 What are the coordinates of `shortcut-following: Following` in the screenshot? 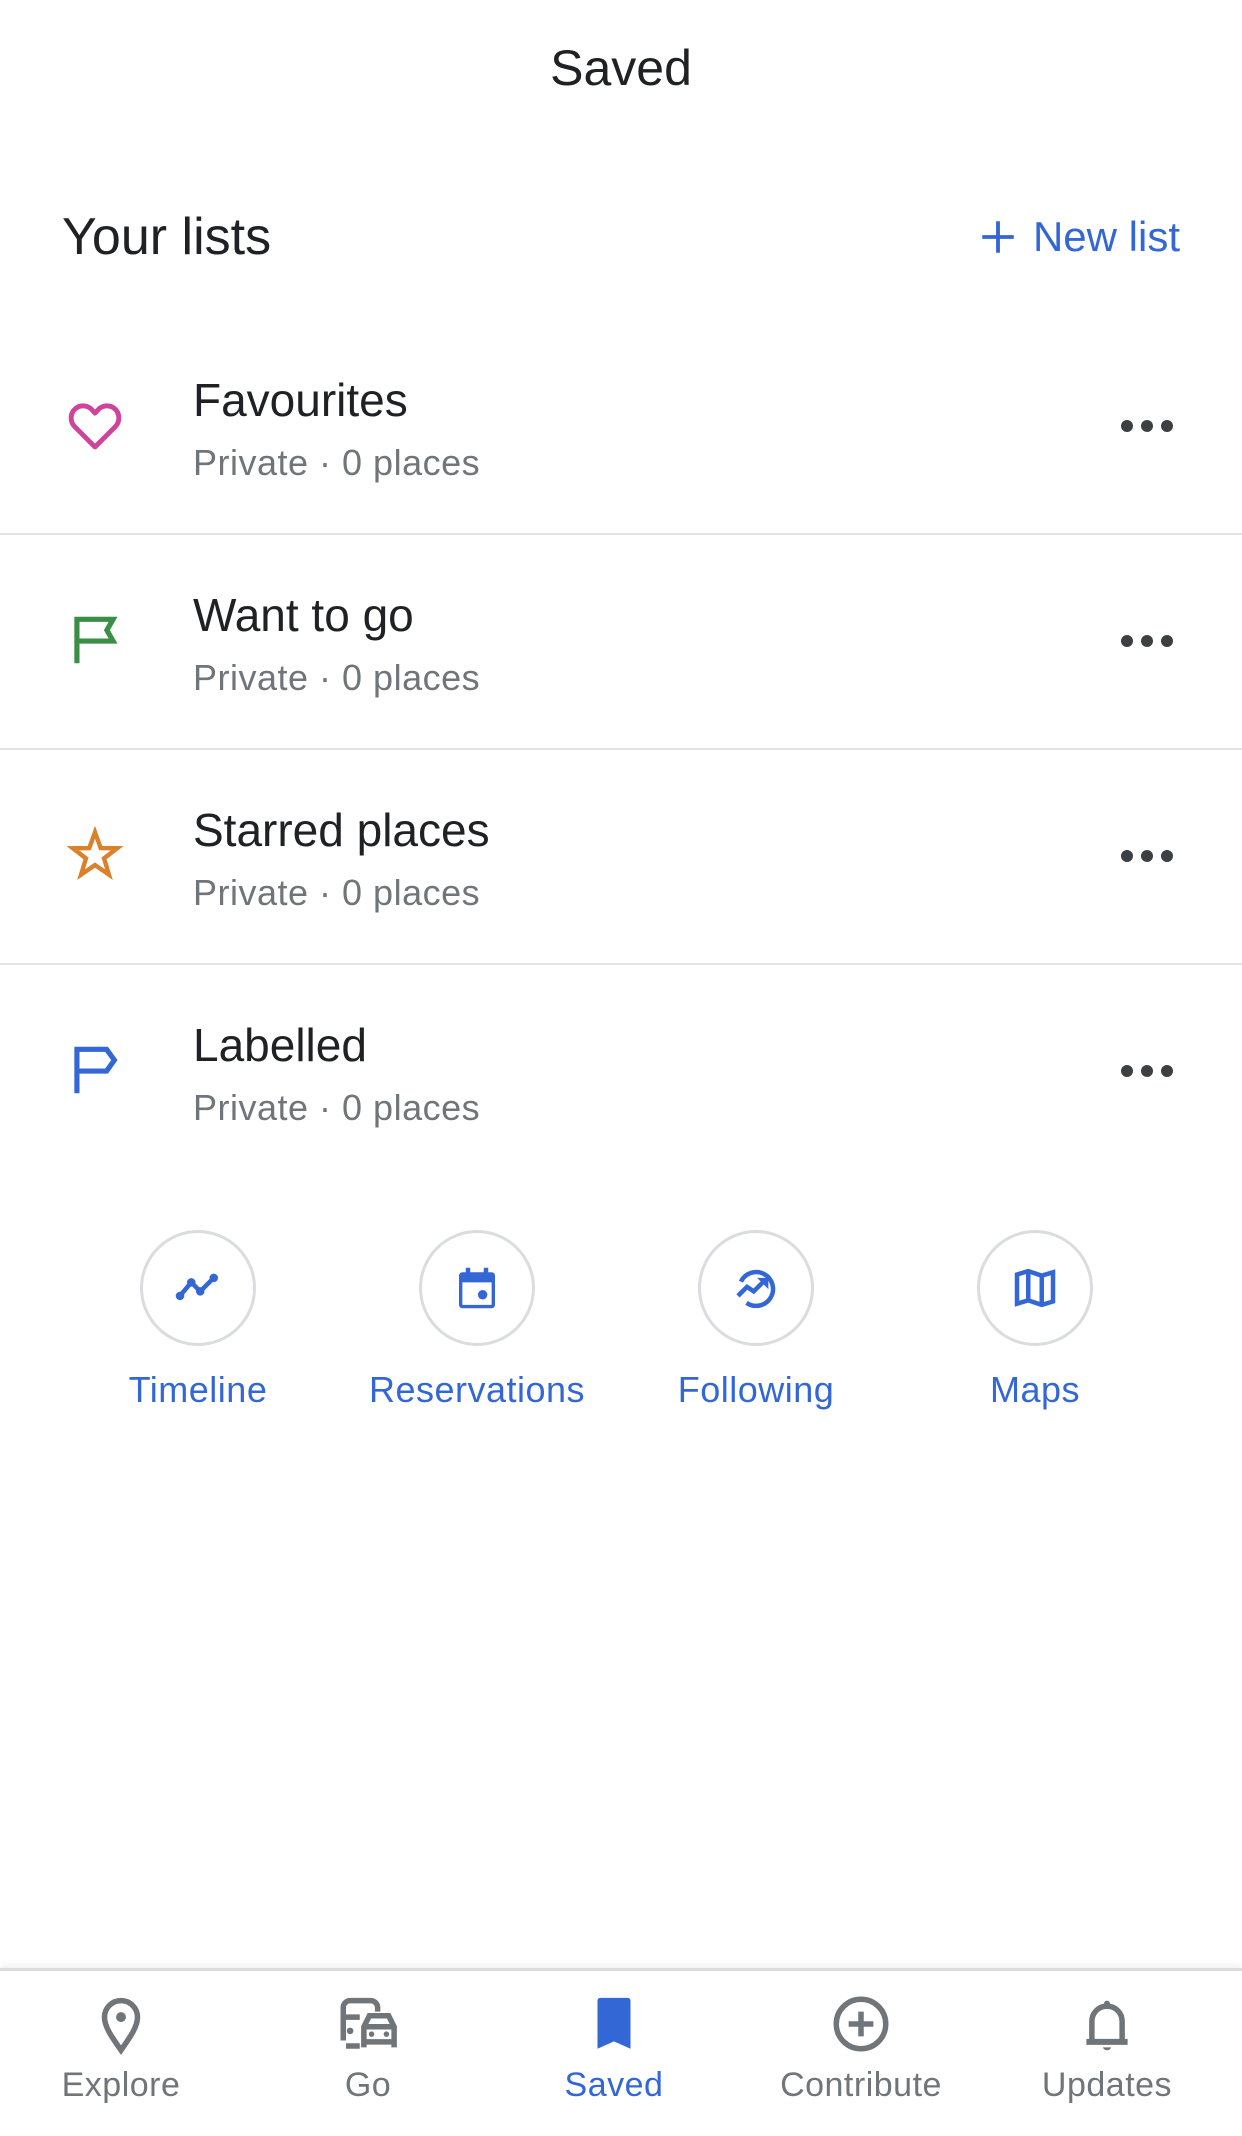 It's located at (756, 1321).